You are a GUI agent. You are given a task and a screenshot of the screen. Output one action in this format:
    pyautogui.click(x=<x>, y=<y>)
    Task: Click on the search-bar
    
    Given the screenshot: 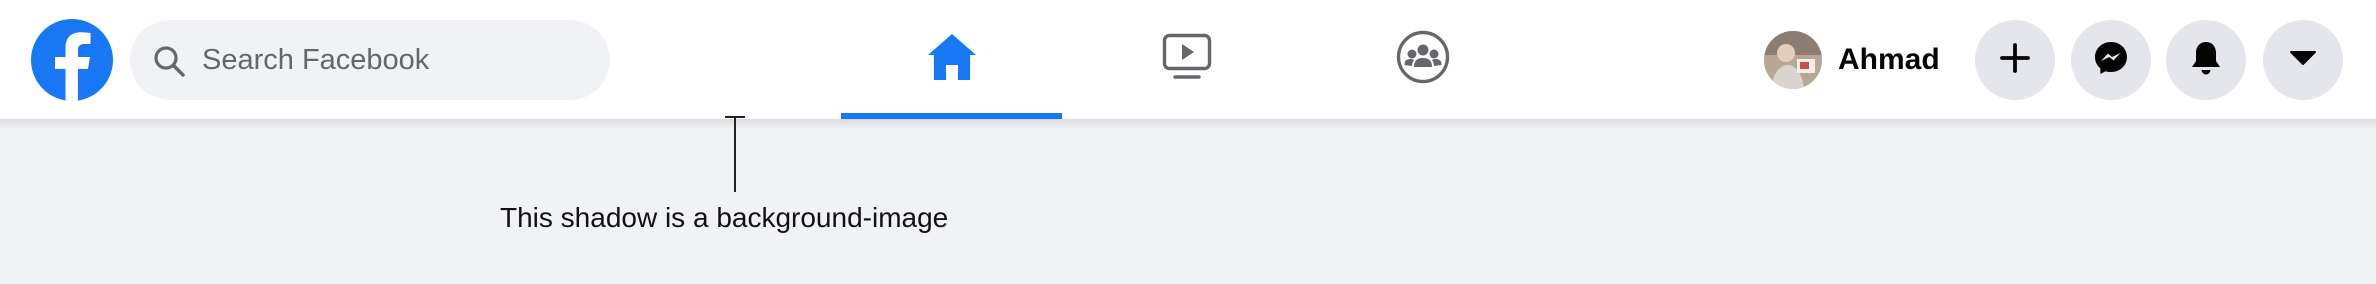 What is the action you would take?
    pyautogui.click(x=370, y=60)
    